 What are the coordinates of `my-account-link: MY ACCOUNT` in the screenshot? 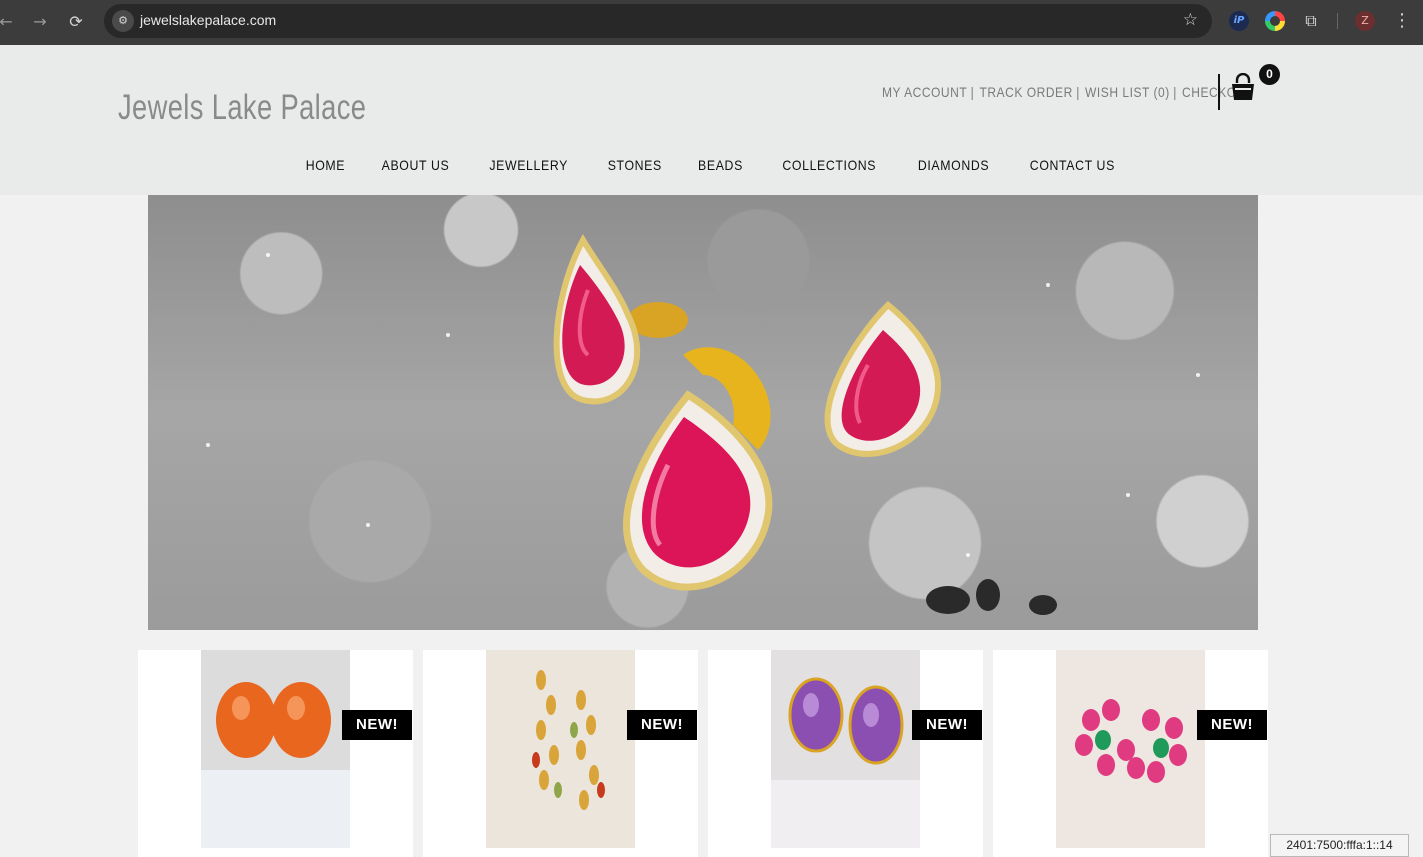 It's located at (924, 92).